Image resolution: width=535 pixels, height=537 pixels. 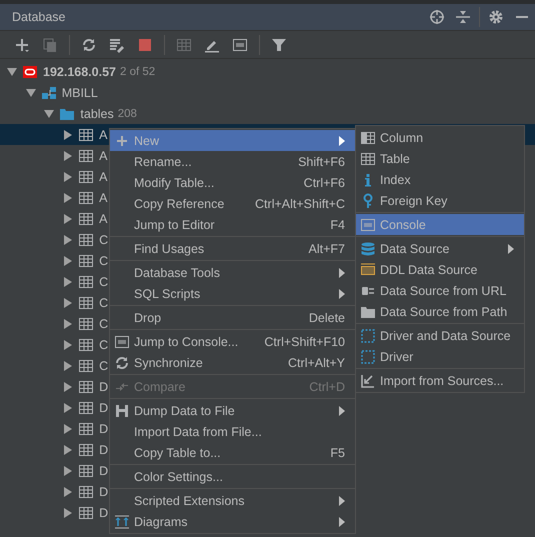 I want to click on tree-label: MBILL, so click(x=80, y=93).